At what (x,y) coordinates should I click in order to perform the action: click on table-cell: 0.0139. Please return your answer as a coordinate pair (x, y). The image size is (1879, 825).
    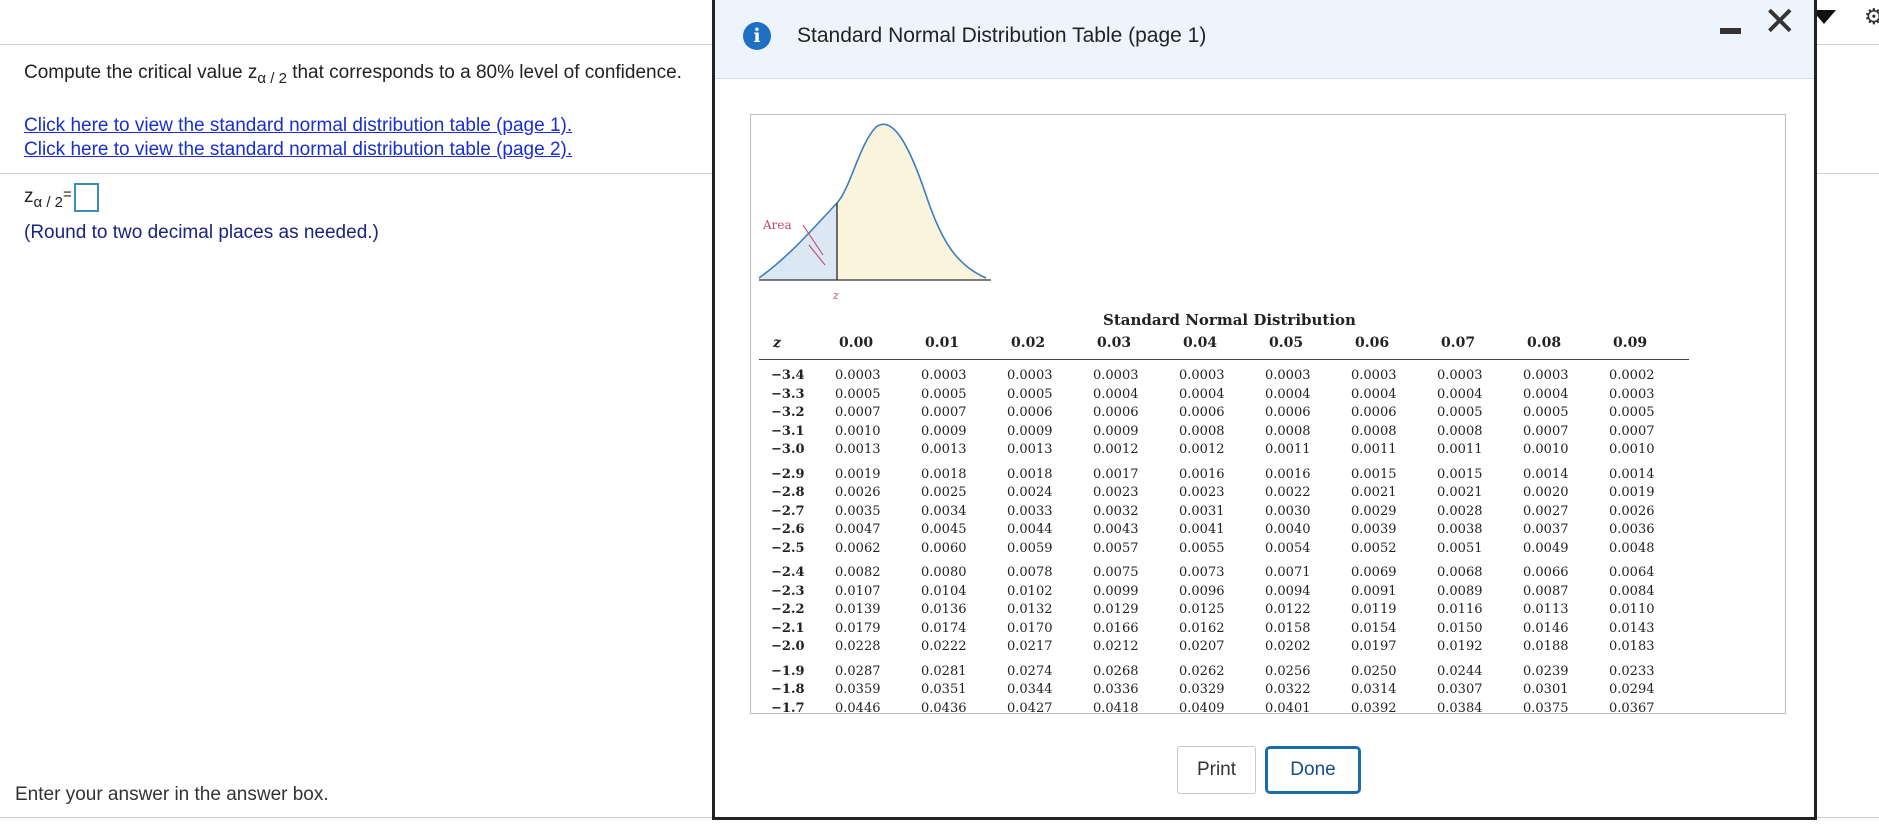
    Looking at the image, I should click on (858, 609).